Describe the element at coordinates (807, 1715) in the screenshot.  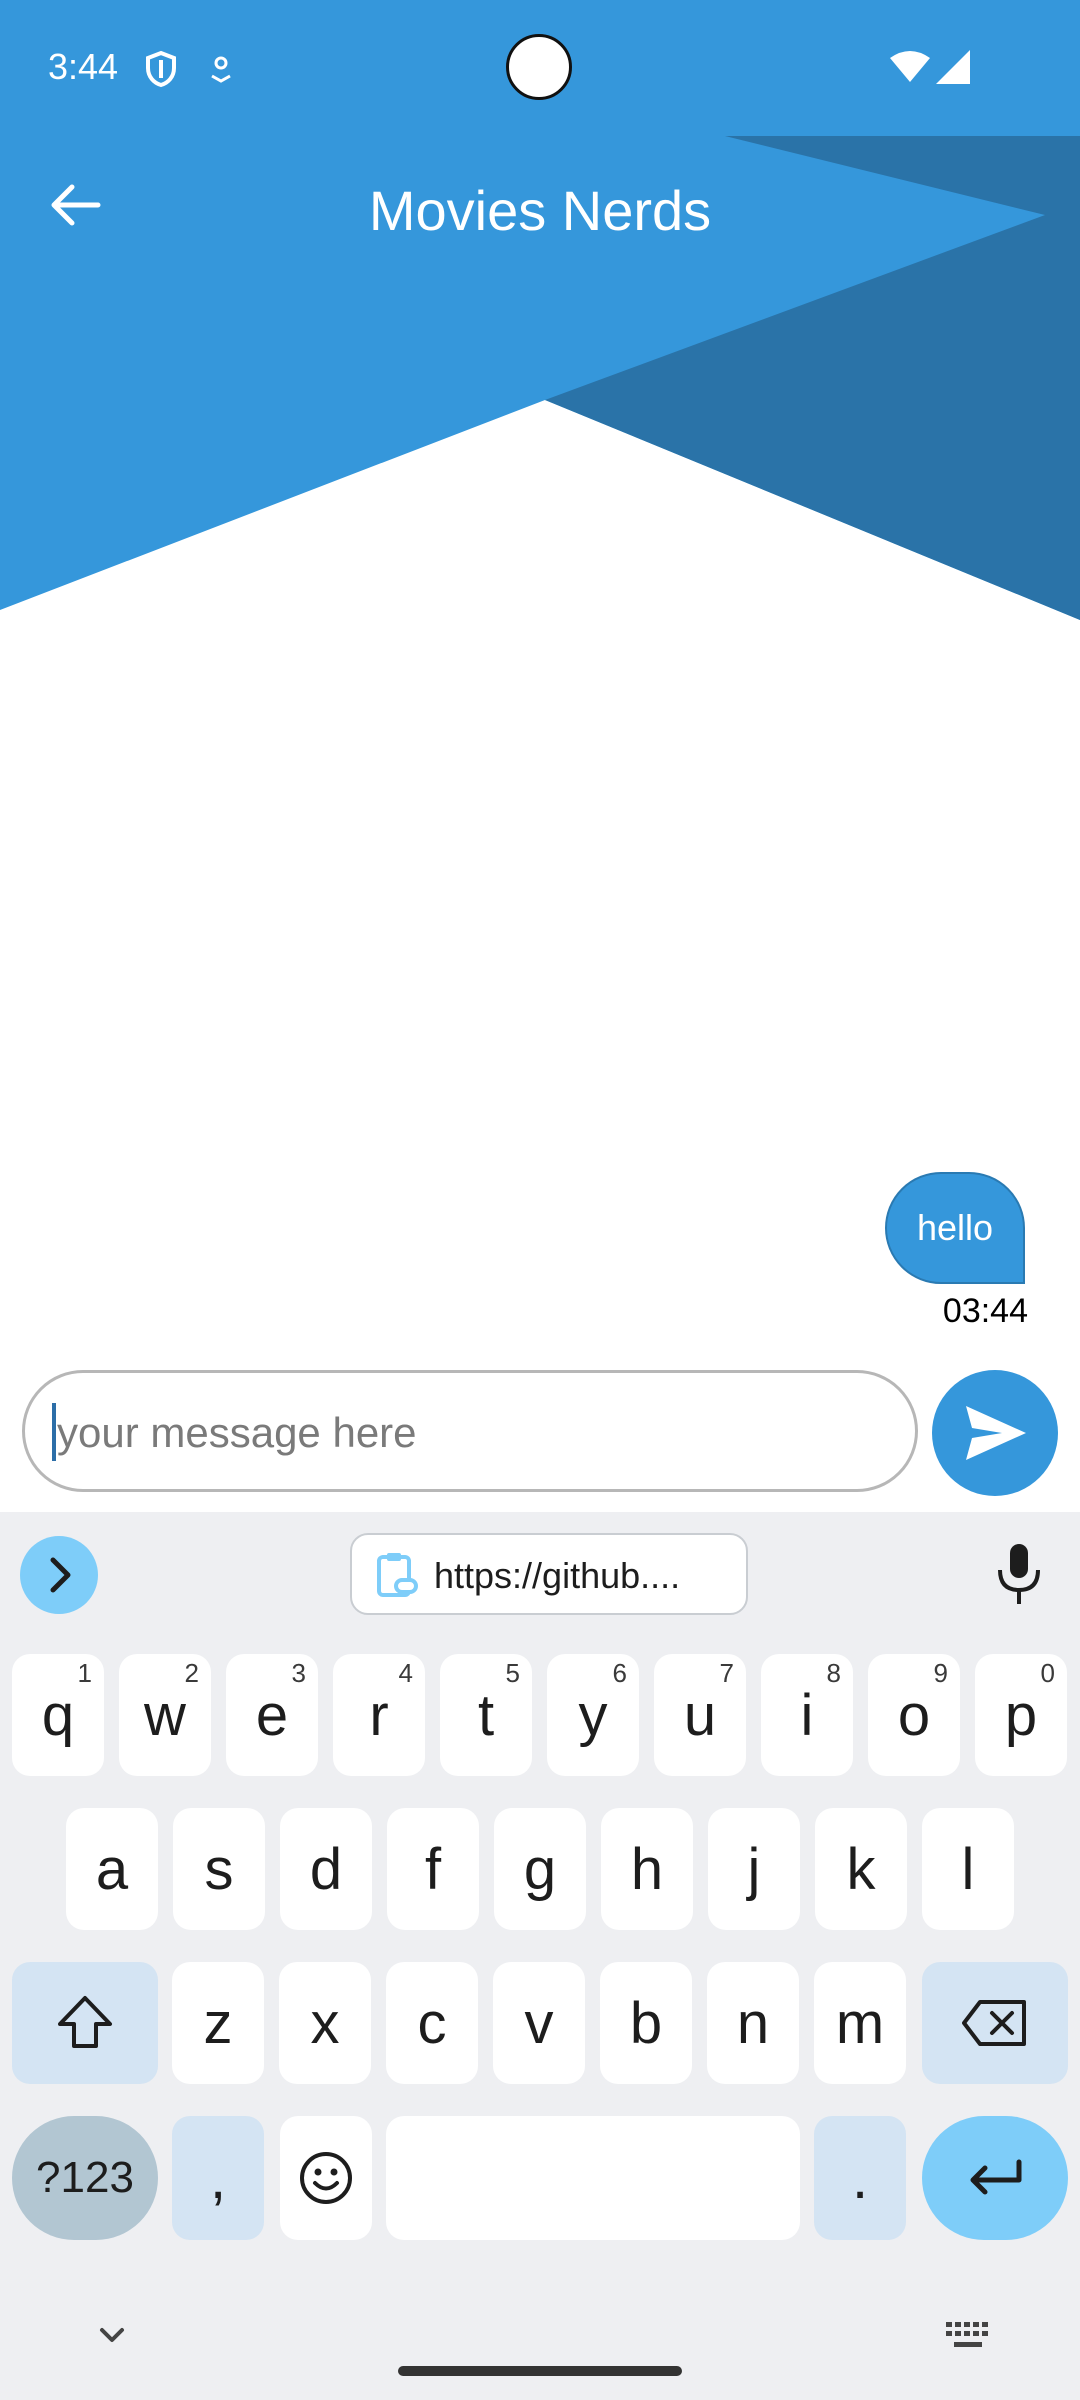
I see `key-i: i8` at that location.